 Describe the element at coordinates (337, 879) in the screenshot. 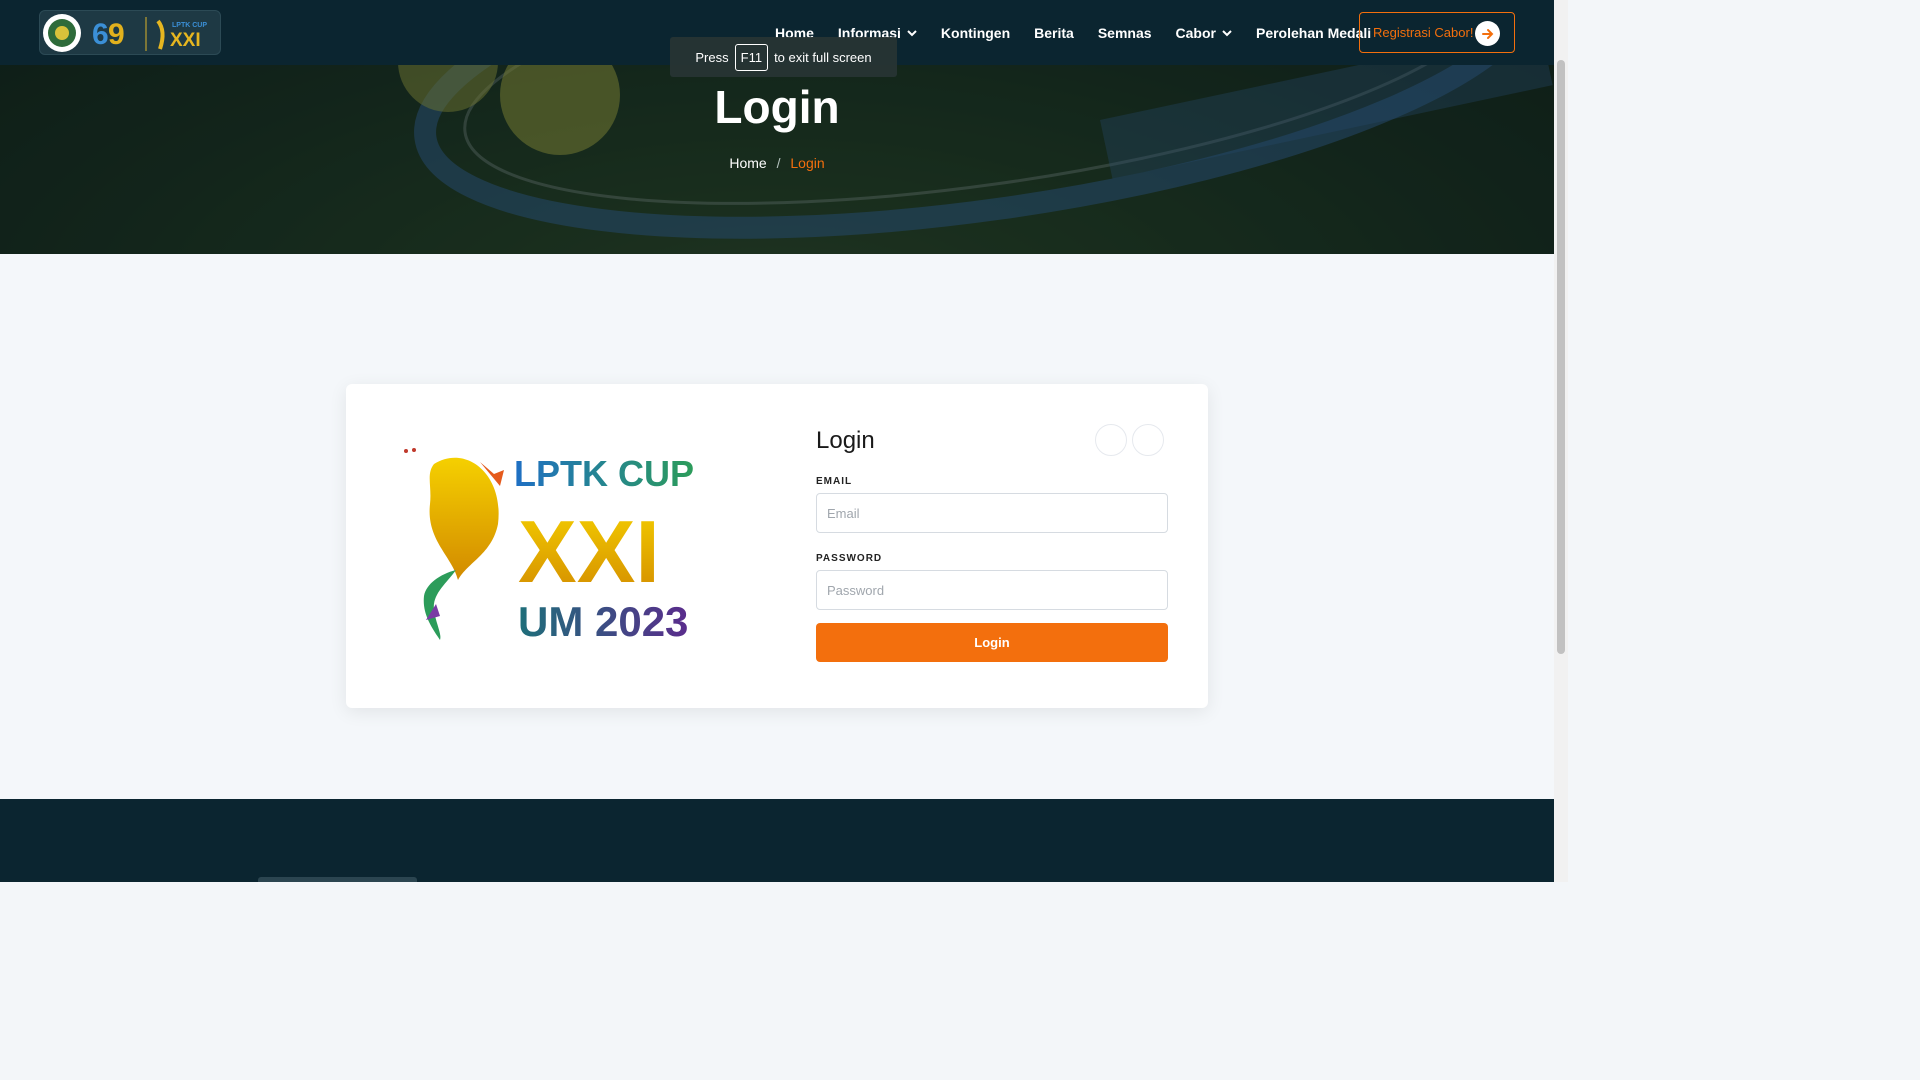

I see `footer-element` at that location.